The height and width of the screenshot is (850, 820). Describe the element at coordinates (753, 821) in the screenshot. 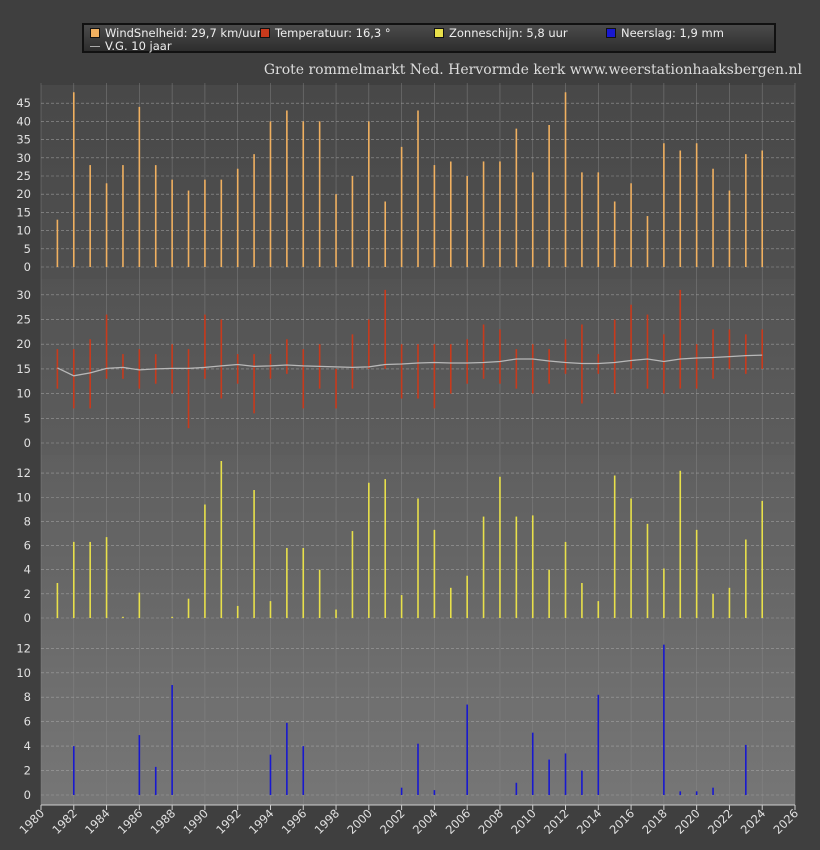

I see `x-tick-label: 2024` at that location.